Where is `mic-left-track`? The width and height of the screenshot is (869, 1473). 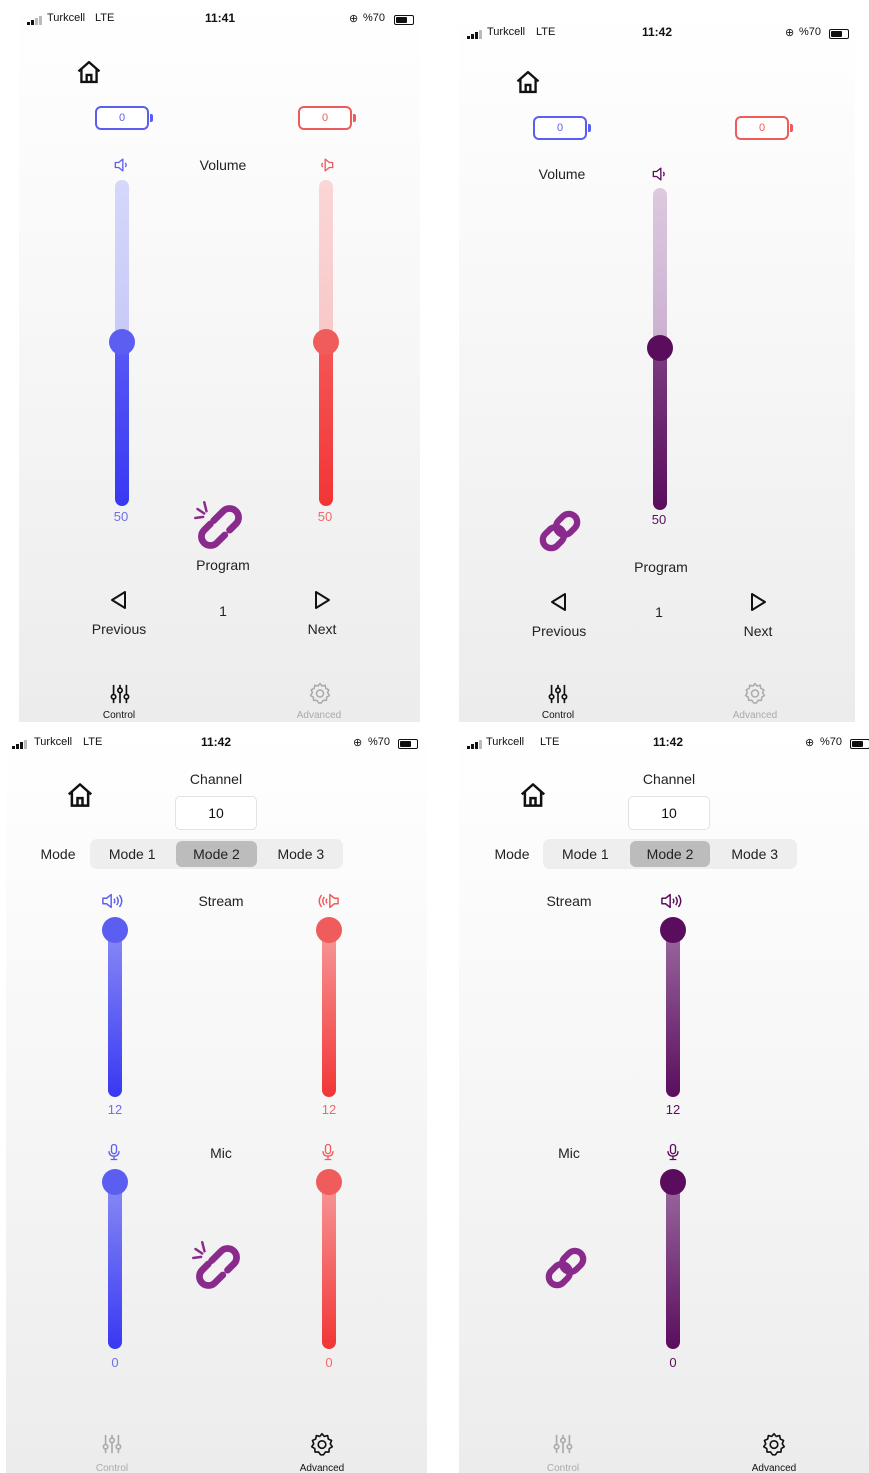
mic-left-track is located at coordinates (115, 1264).